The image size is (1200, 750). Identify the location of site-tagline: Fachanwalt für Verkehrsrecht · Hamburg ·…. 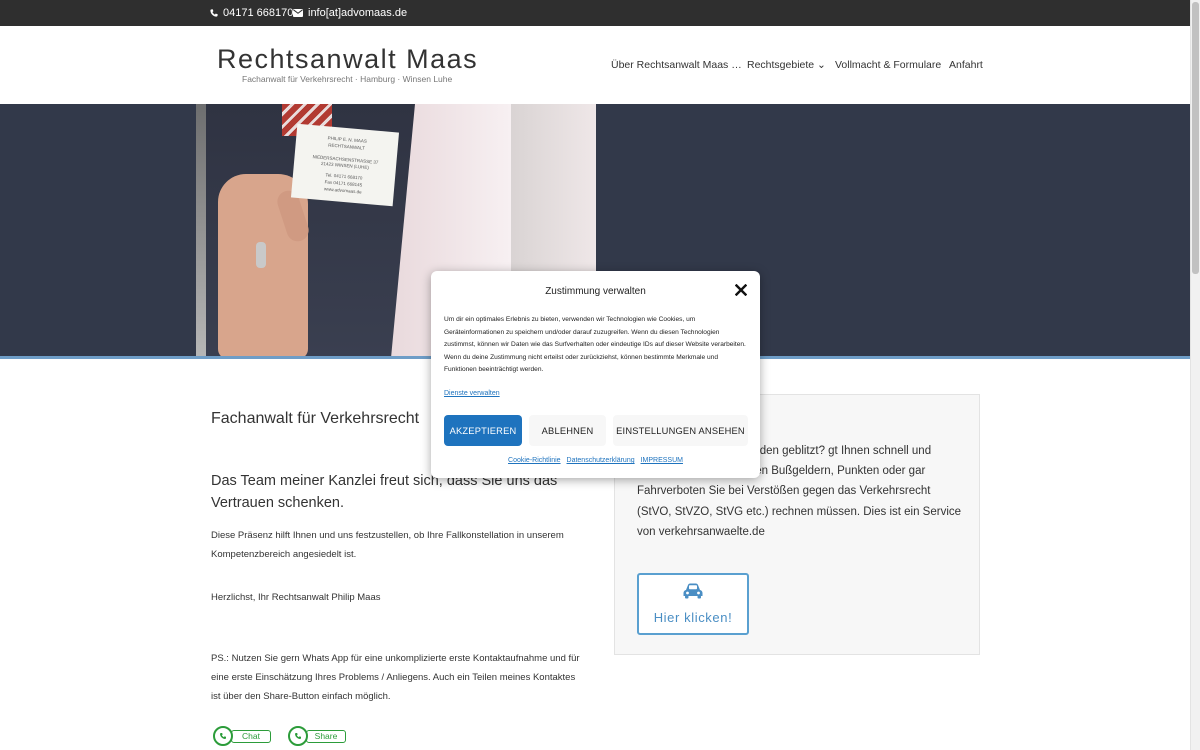
(347, 79).